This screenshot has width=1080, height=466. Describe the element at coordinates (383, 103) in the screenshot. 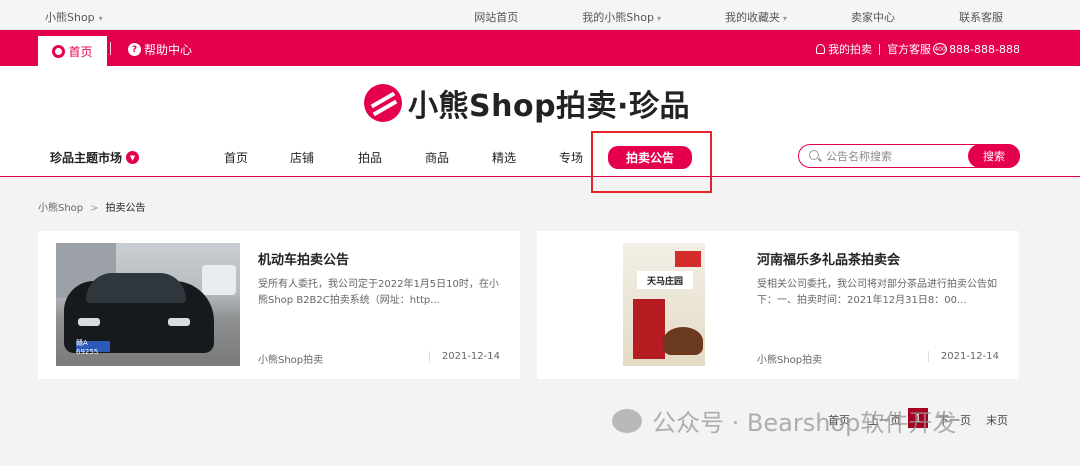

I see `logo-mark-icon` at that location.